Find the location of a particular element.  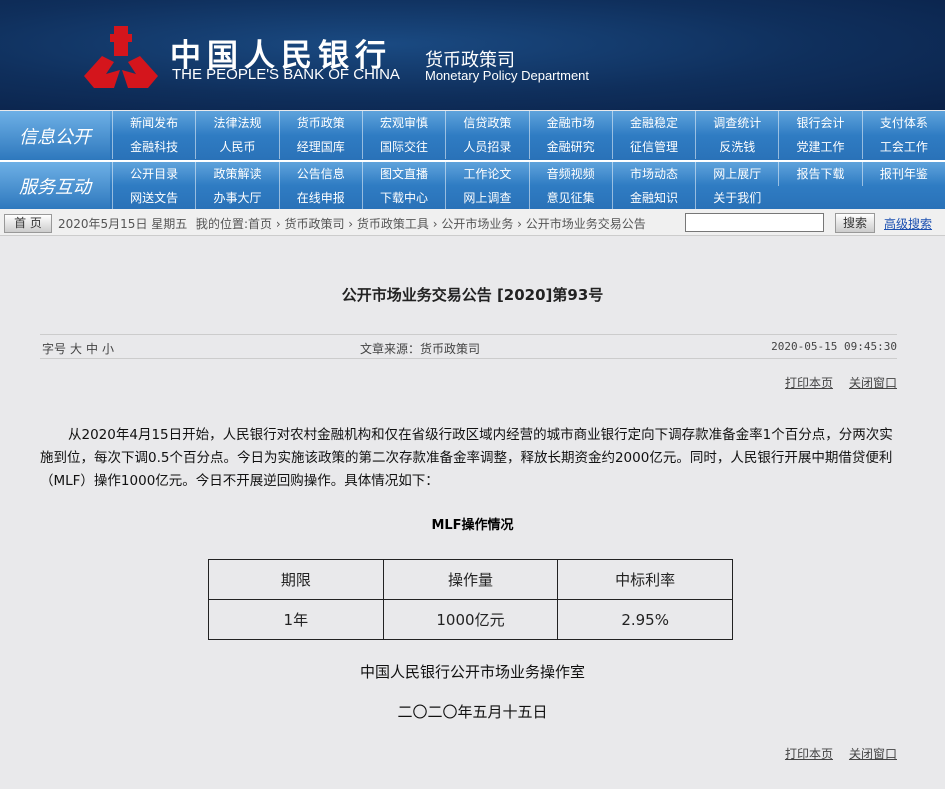

nav-item: 在线申报 is located at coordinates (320, 198).